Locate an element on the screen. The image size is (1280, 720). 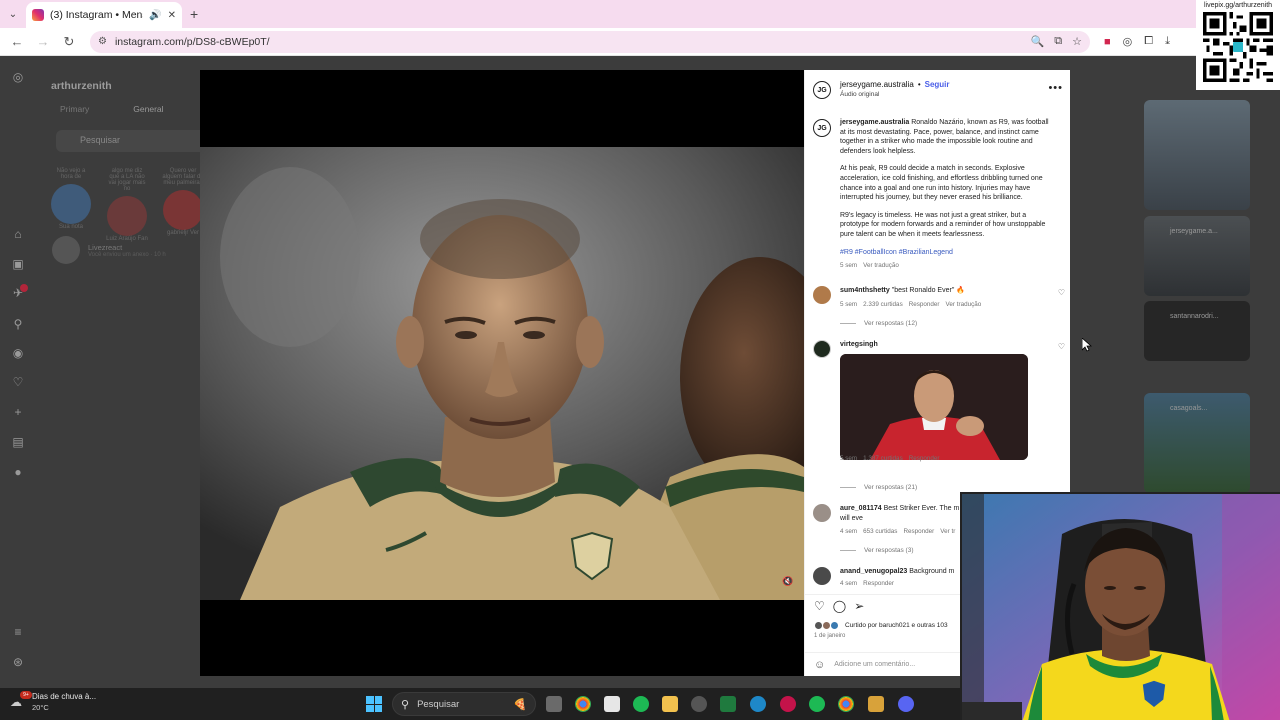
cast-icon: ⧉ is located at coordinates (1058, 41).